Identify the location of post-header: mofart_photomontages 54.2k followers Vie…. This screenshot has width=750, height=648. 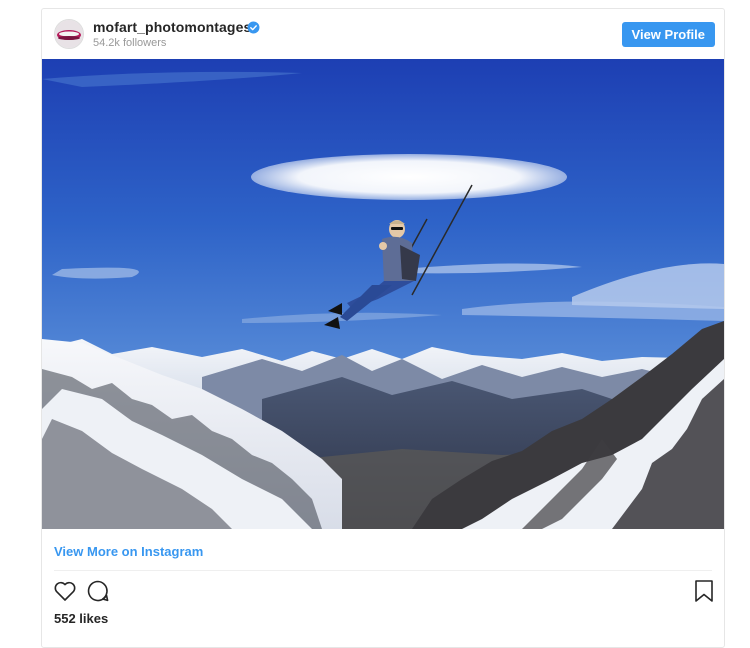
(383, 34).